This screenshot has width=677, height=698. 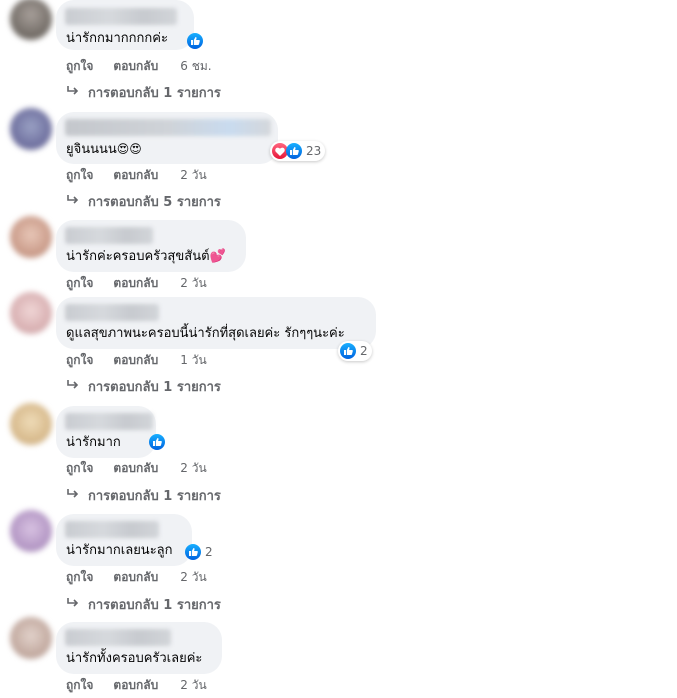 I want to click on comment-bubble: น่ารักกมากกกกค่ะ, so click(x=125, y=25).